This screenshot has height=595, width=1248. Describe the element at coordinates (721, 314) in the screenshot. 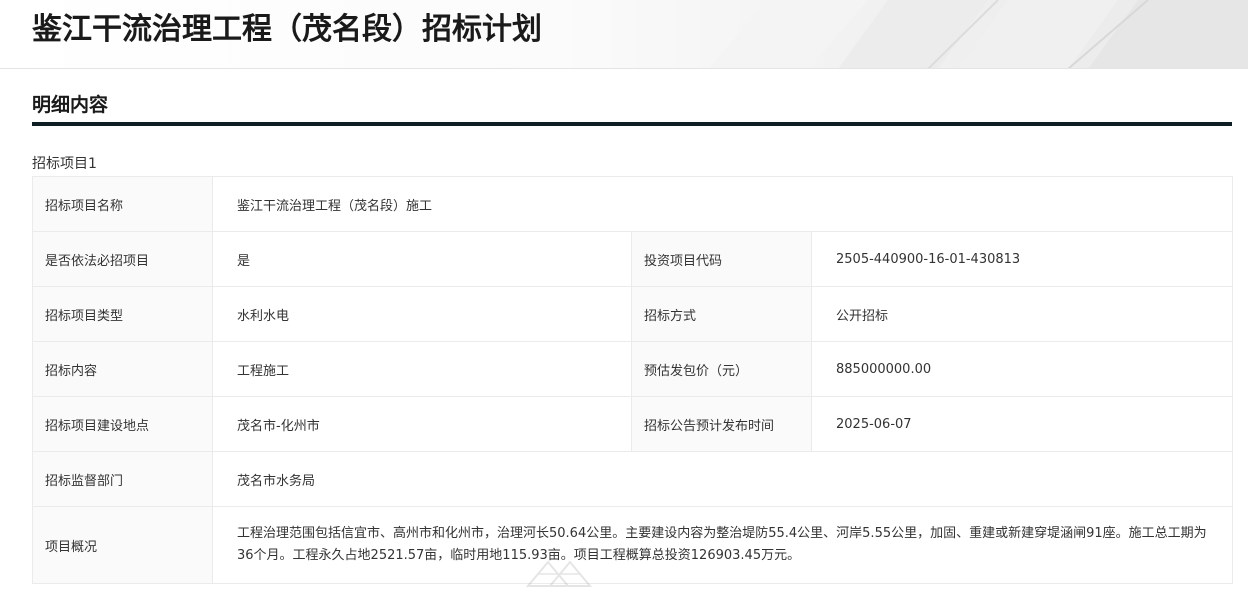

I see `method-label: 招标方式` at that location.